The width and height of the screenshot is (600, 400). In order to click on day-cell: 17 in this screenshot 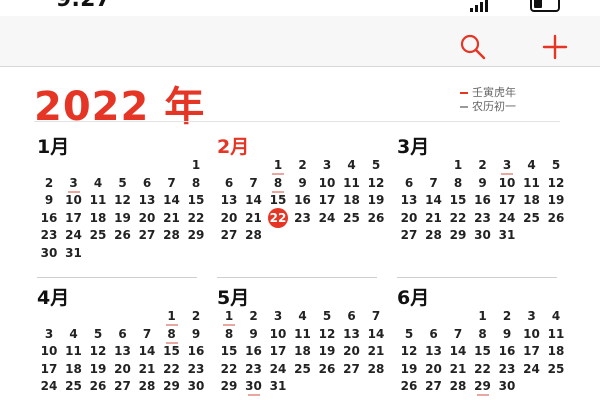, I will do `click(49, 369)`.